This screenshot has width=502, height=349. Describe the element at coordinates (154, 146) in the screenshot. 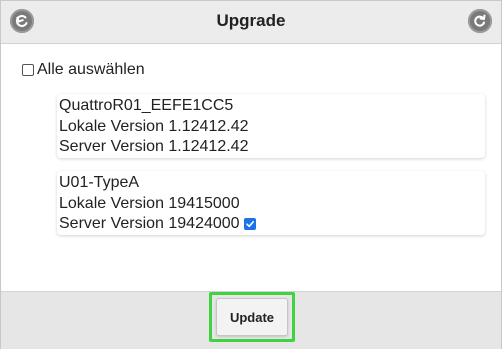

I see `device-server-version: Server Version 1.12412.42` at that location.